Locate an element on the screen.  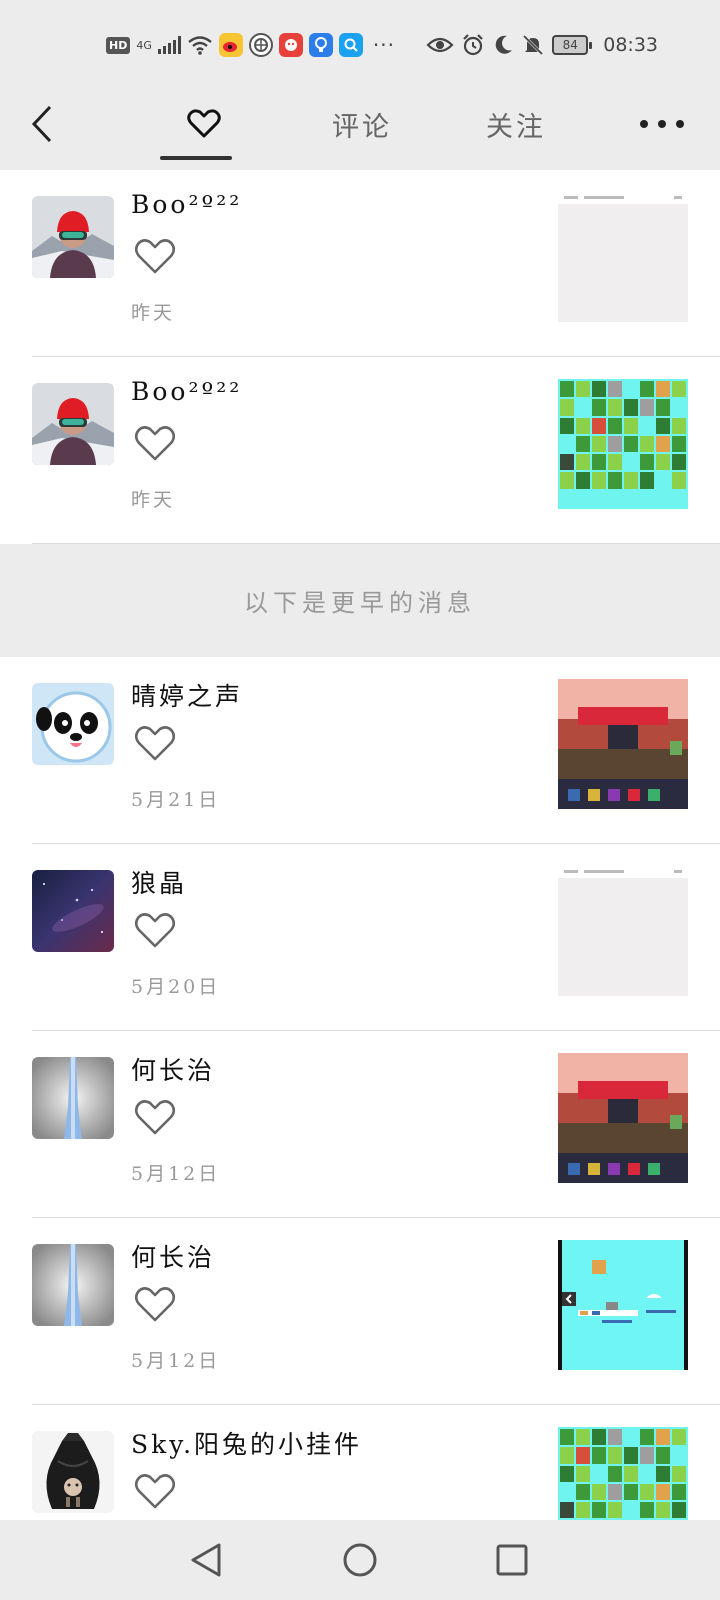
back-button is located at coordinates (42, 124).